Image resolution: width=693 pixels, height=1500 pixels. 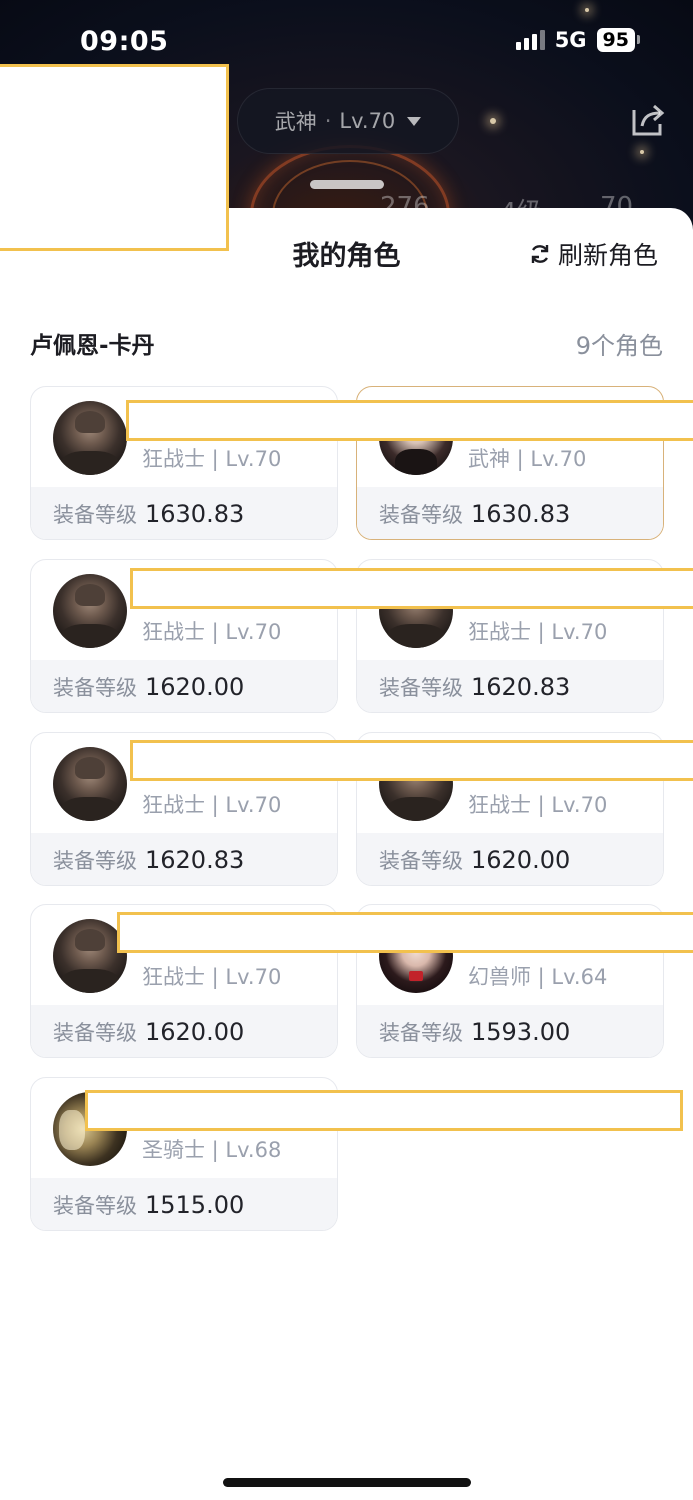 I want to click on character-class-level: 圣骑士 | Lv.68, so click(x=212, y=1150).